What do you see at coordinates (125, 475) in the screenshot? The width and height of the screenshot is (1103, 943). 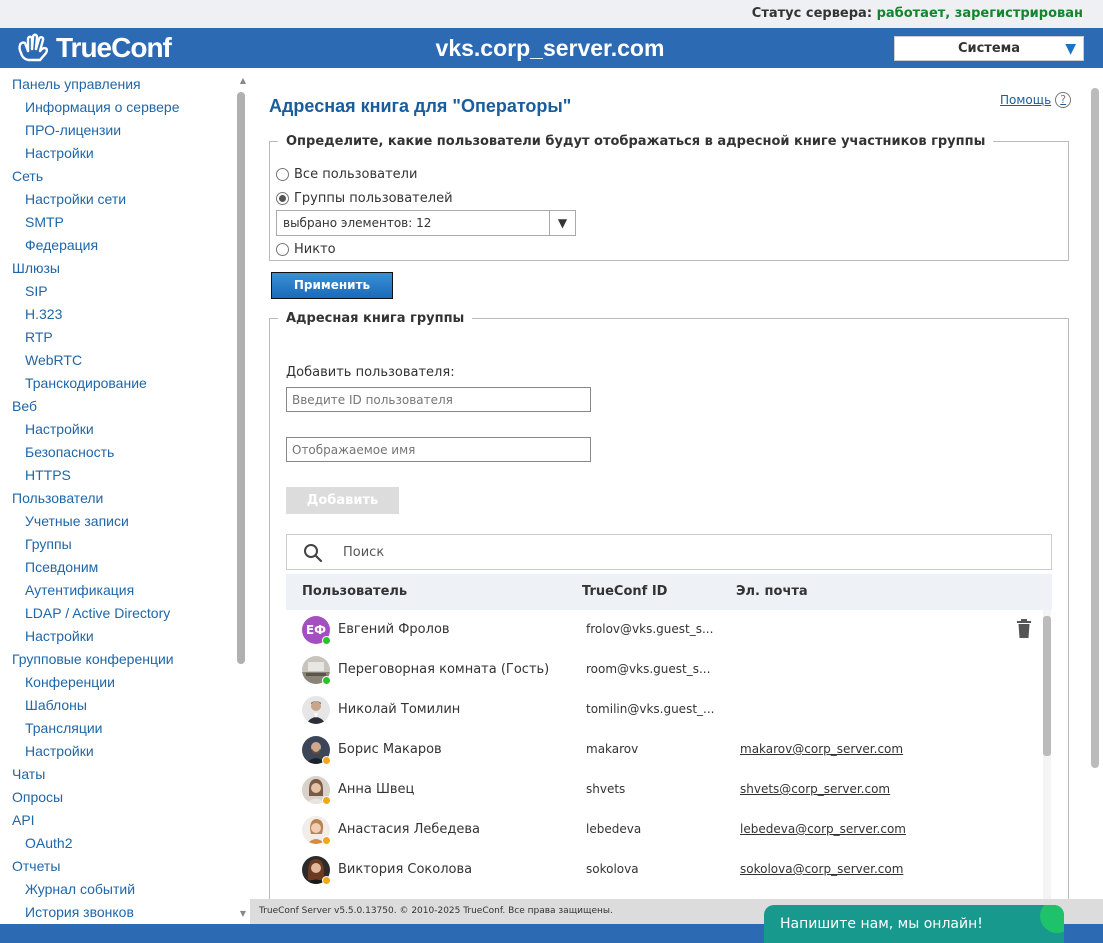 I see `nav-item: HTTPS` at bounding box center [125, 475].